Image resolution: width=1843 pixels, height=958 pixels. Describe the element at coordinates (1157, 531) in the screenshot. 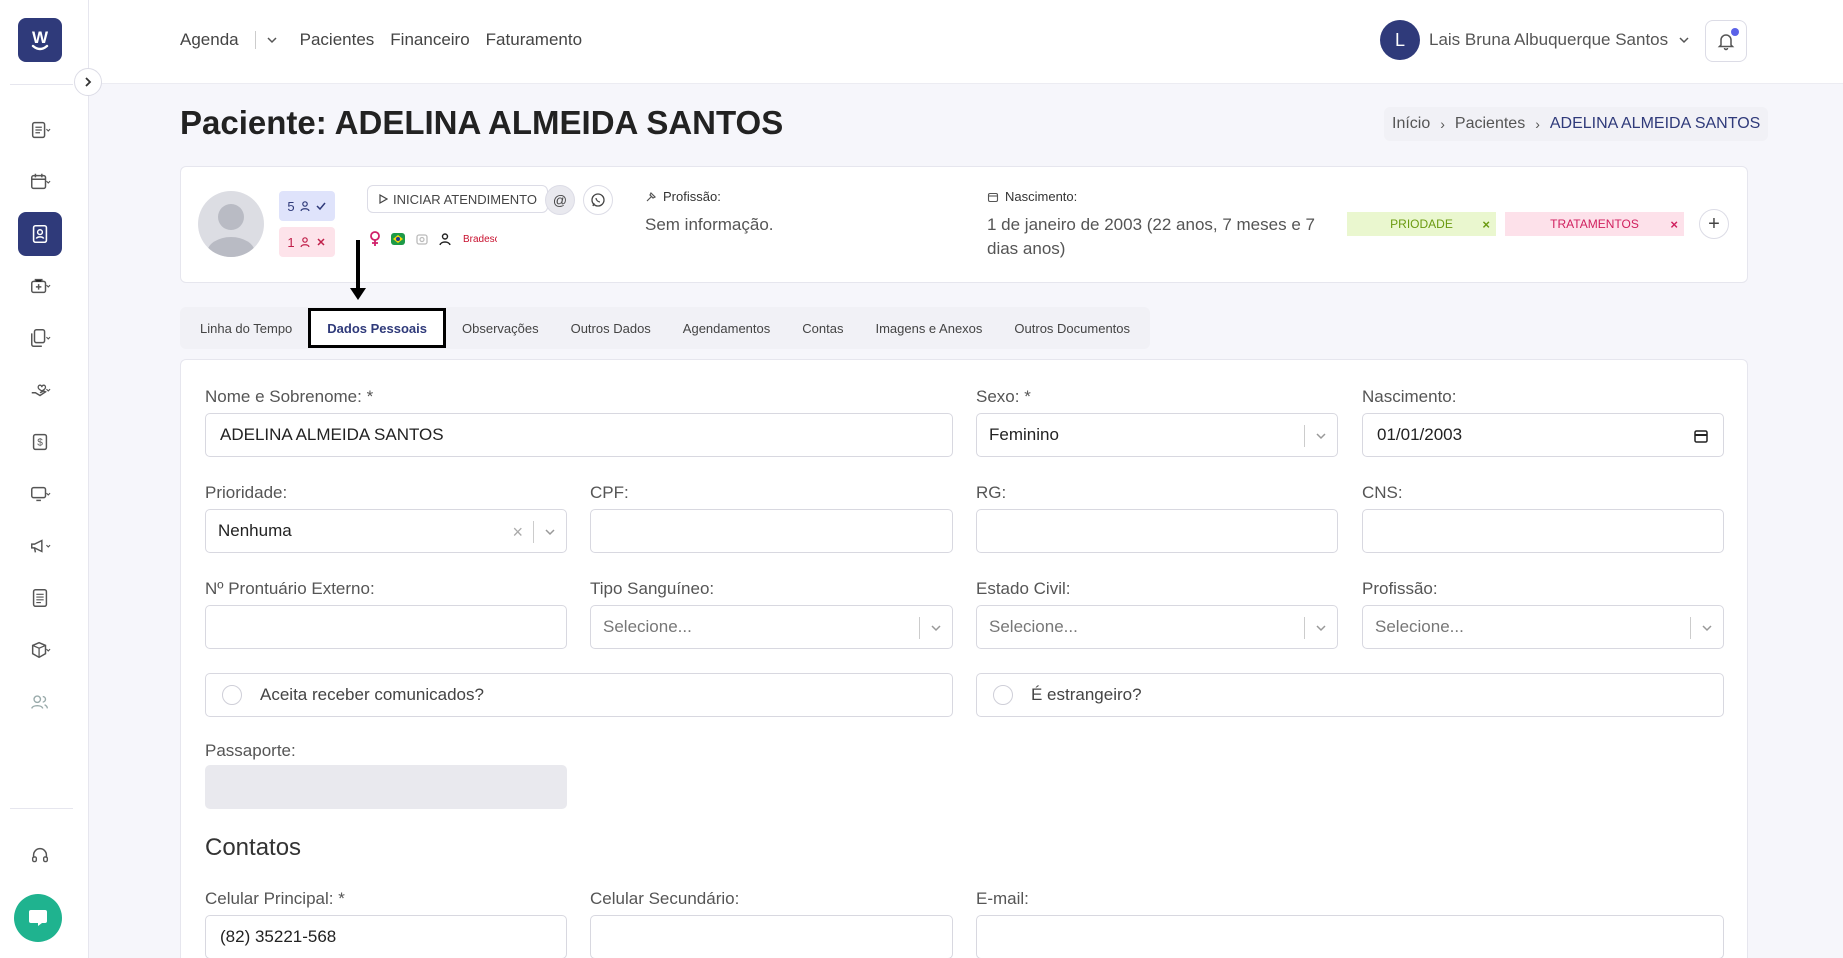

I see `rg-input` at that location.